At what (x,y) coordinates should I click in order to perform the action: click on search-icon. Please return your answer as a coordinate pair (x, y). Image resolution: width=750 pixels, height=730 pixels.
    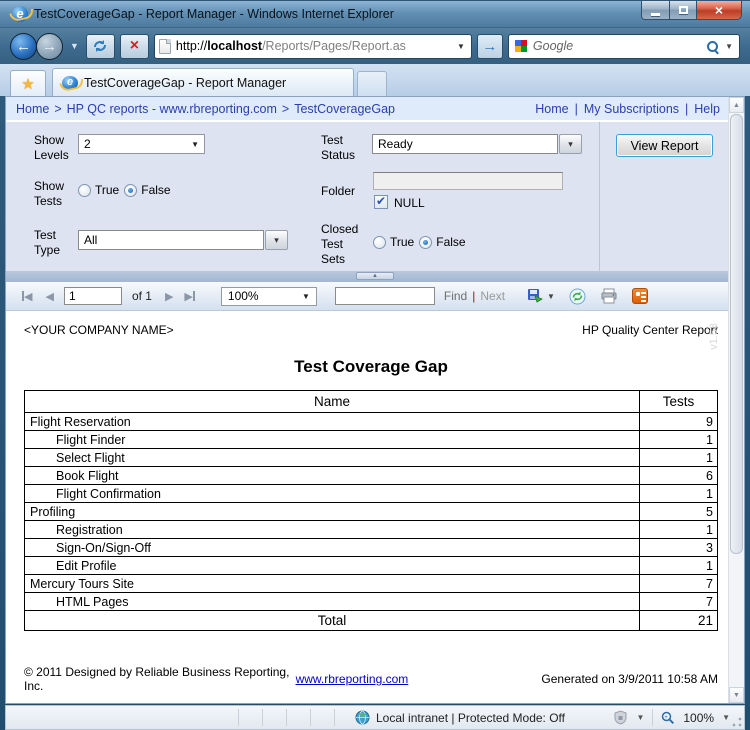
    Looking at the image, I should click on (712, 46).